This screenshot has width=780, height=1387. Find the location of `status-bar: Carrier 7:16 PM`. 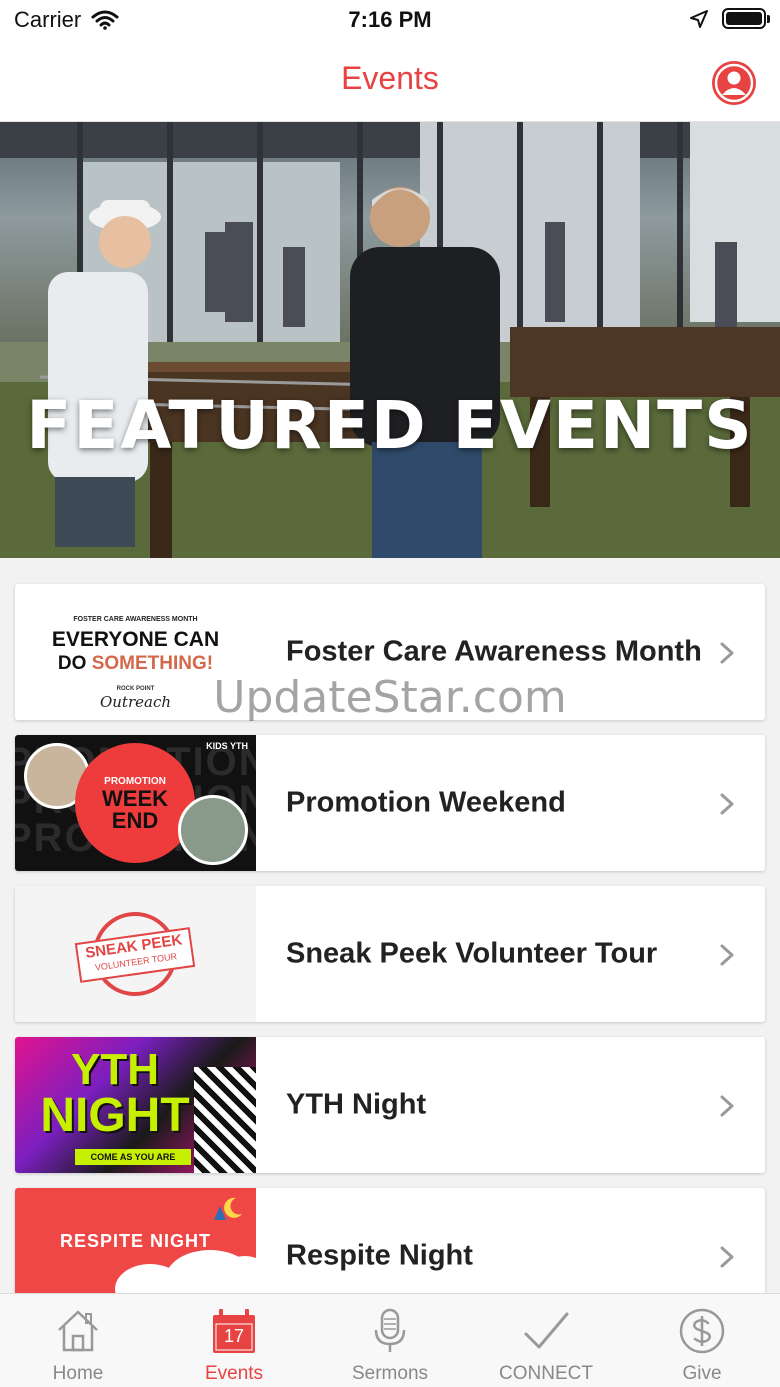

status-bar: Carrier 7:16 PM is located at coordinates (390, 20).